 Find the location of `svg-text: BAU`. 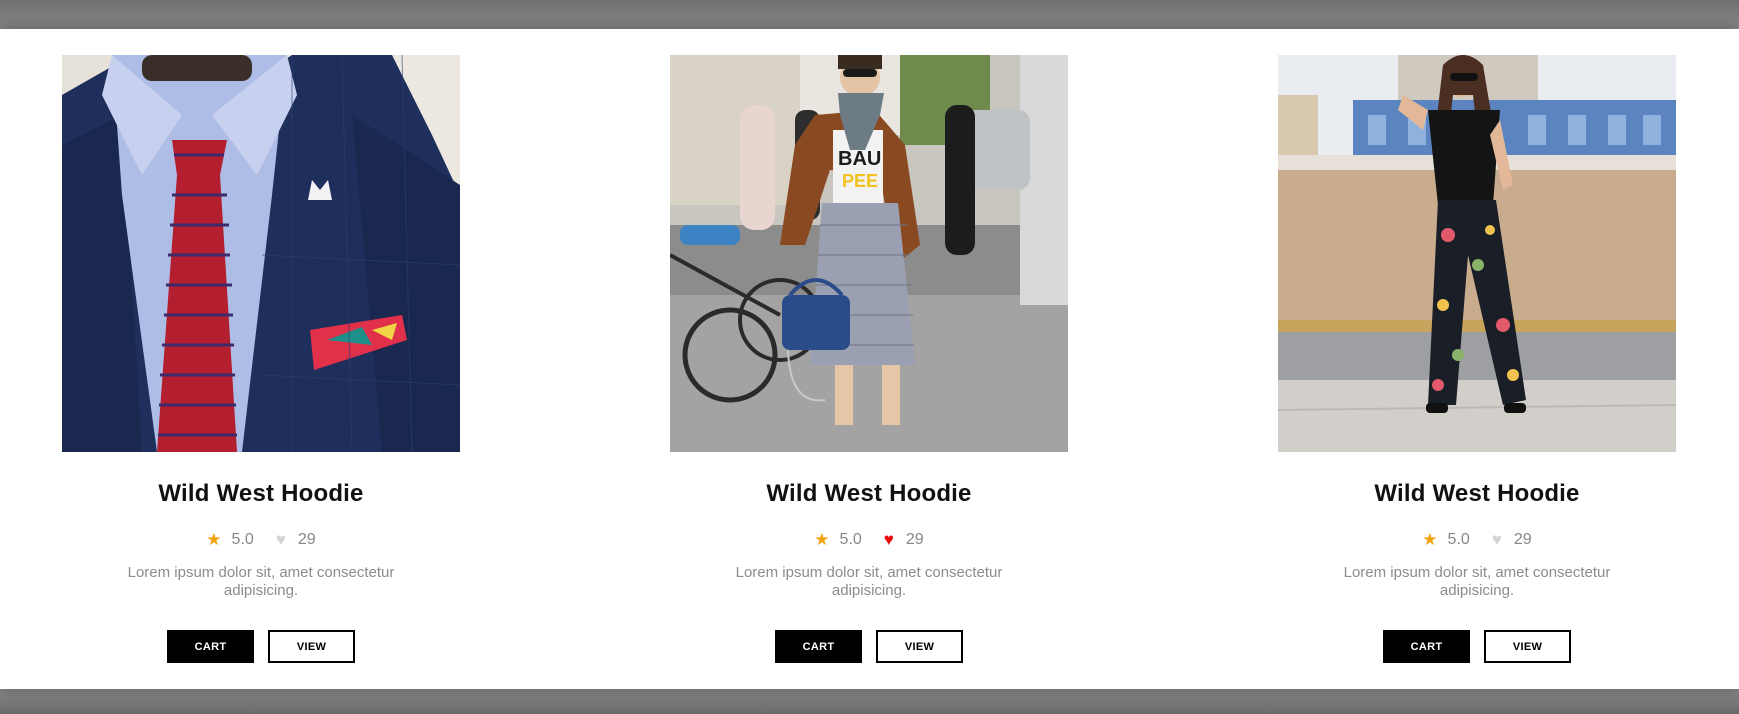

svg-text: BAU is located at coordinates (859, 159).